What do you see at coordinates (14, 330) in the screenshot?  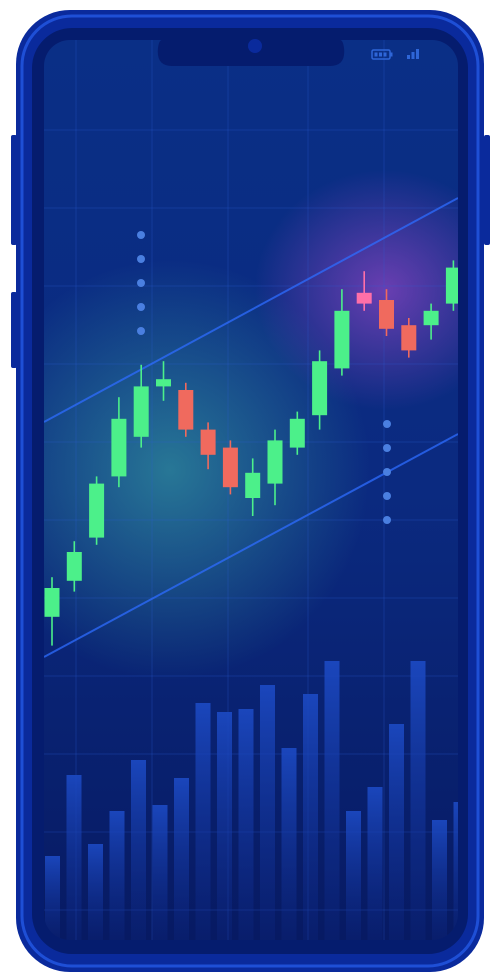 I see `volume-down-button` at bounding box center [14, 330].